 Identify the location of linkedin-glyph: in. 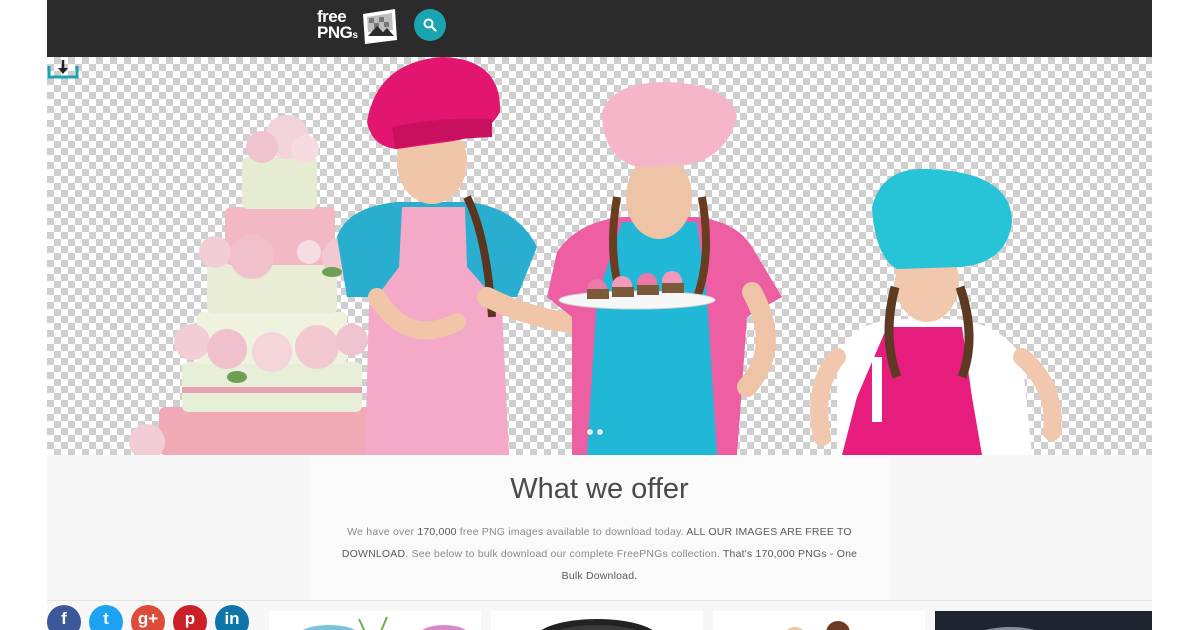
(232, 618).